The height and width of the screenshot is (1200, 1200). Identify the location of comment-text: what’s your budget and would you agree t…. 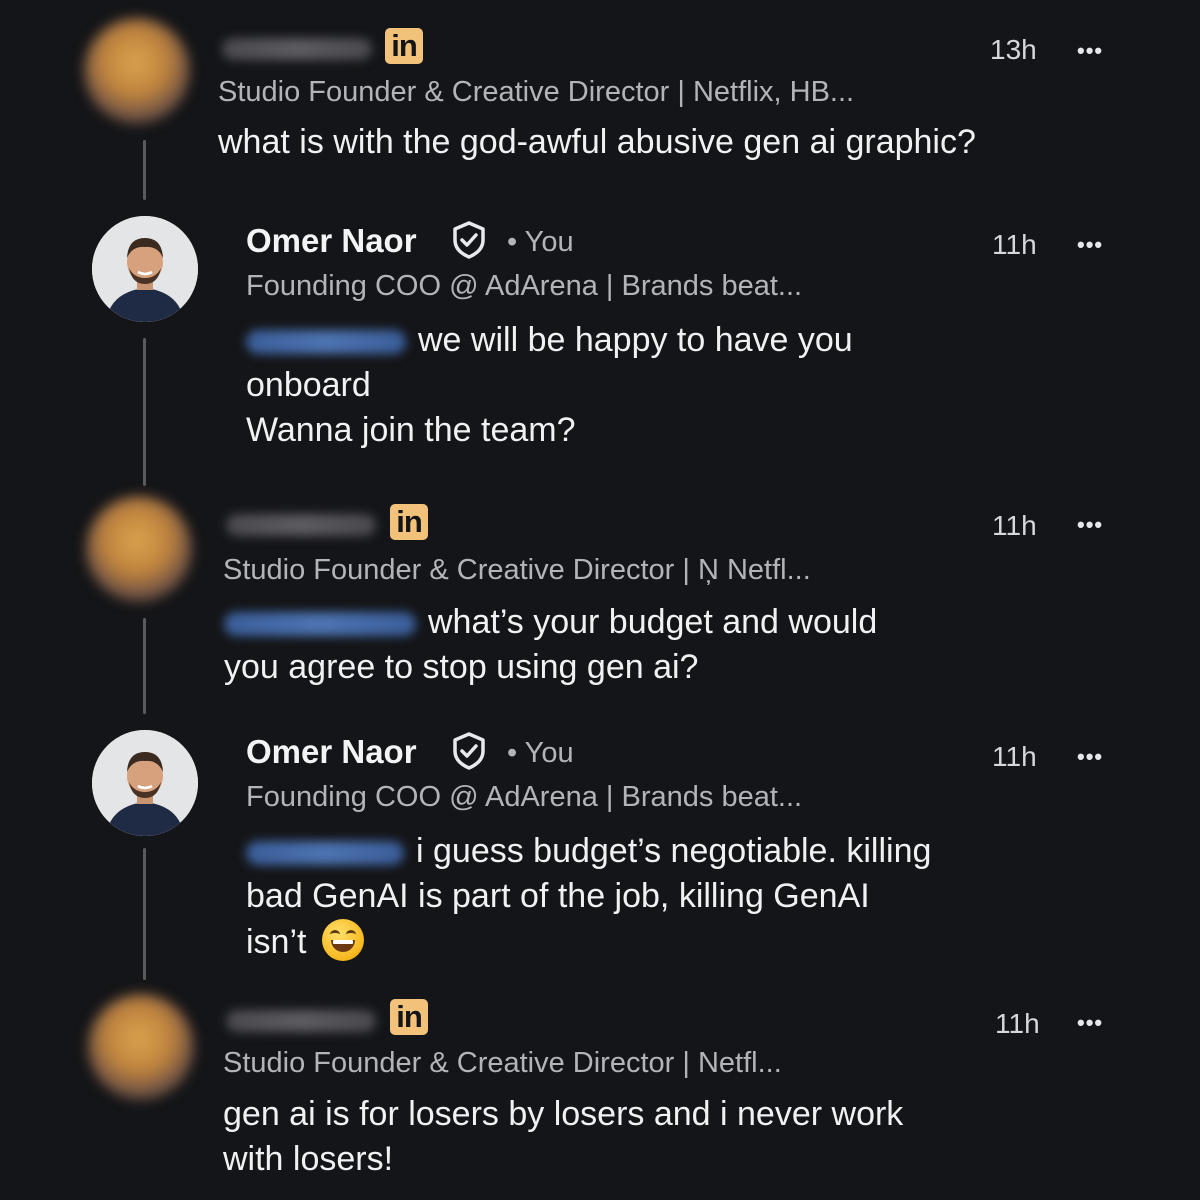
(551, 644).